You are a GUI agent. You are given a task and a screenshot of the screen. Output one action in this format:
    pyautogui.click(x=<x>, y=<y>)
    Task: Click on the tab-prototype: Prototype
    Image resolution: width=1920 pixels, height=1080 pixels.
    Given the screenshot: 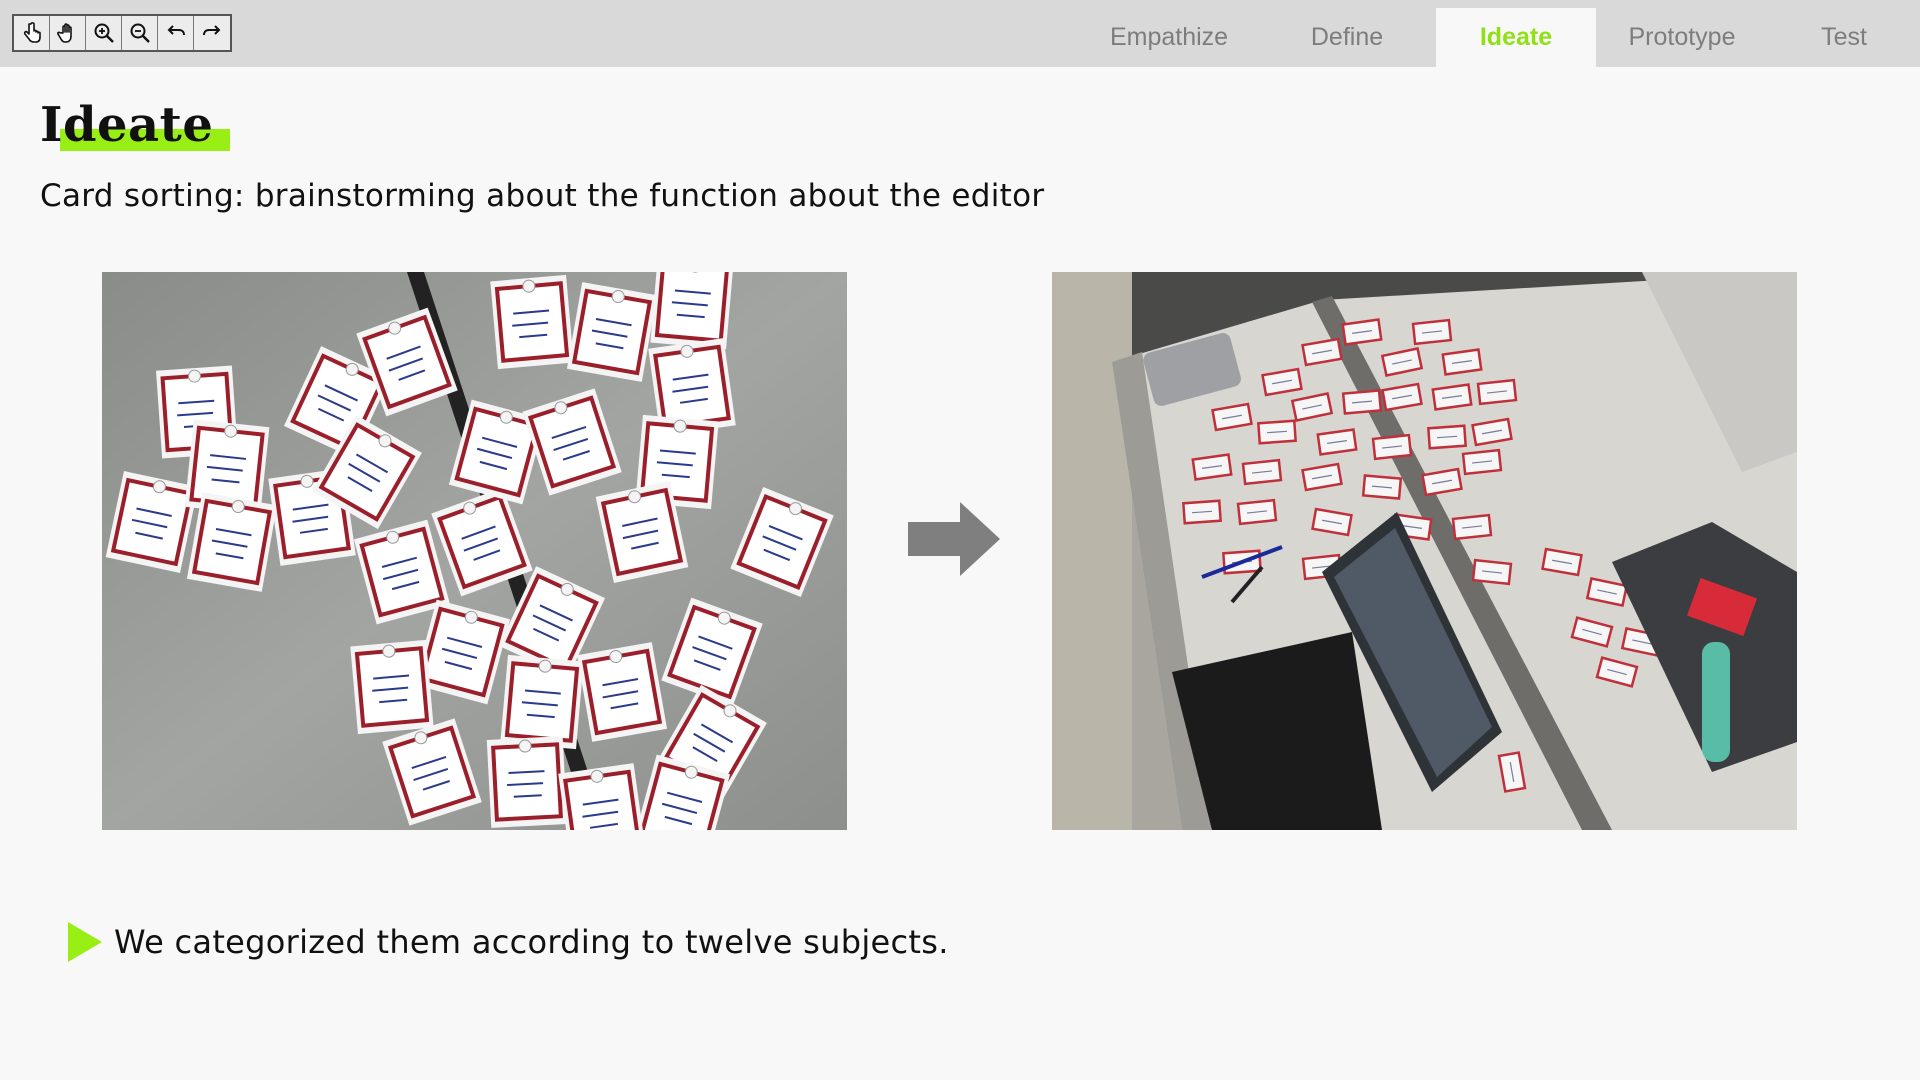 What is the action you would take?
    pyautogui.click(x=1682, y=37)
    